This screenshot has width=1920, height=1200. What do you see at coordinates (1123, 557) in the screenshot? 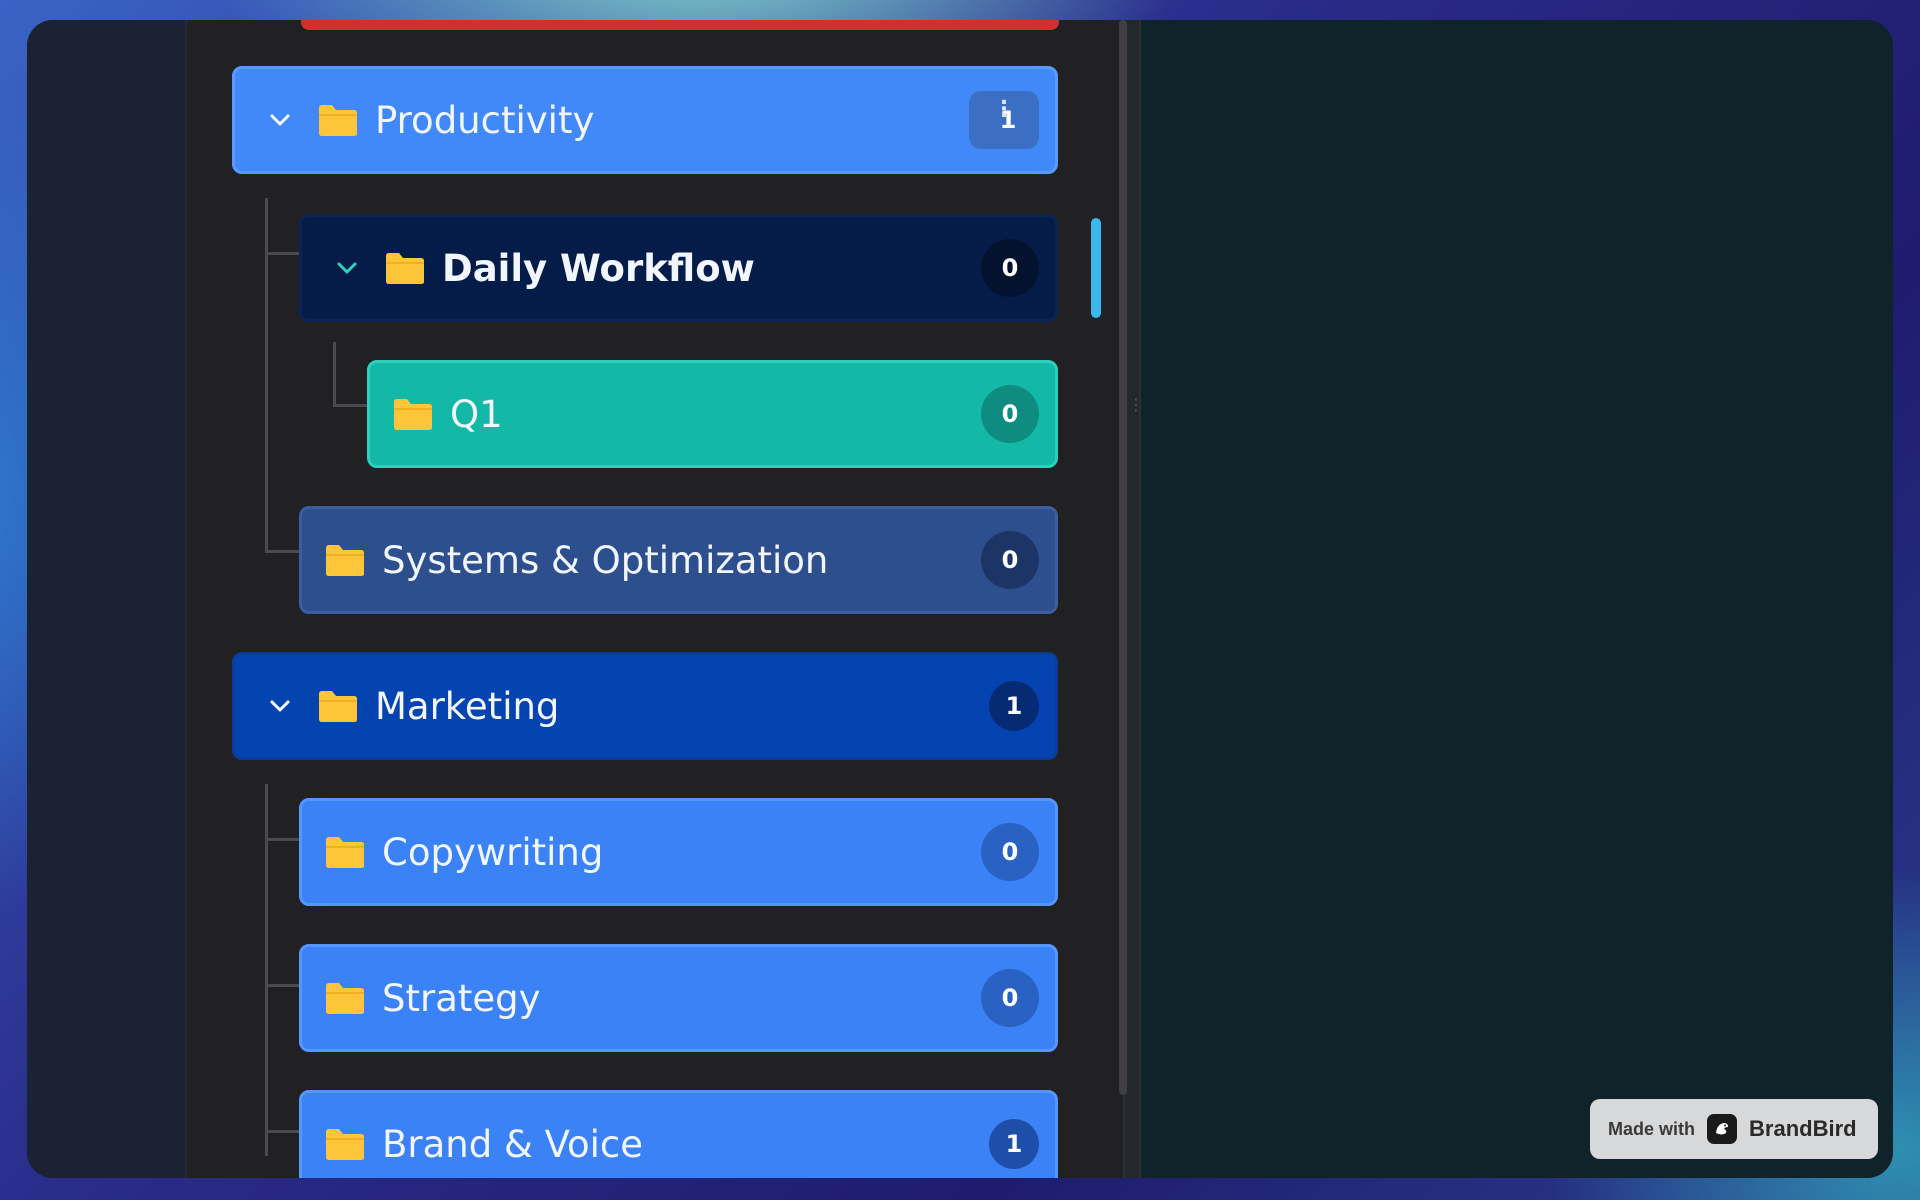
I see `scrollbar` at bounding box center [1123, 557].